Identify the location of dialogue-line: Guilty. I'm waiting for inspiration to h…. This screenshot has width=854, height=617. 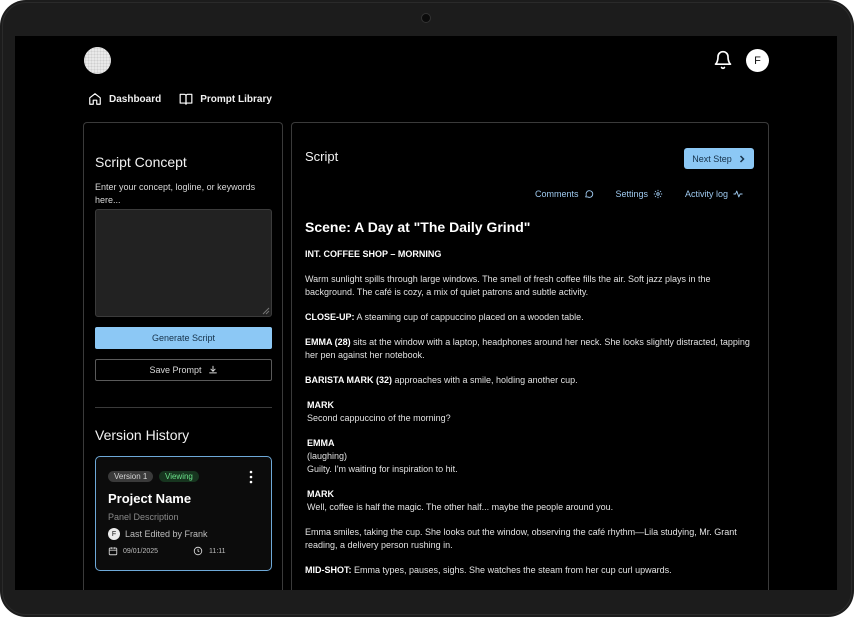
(382, 469).